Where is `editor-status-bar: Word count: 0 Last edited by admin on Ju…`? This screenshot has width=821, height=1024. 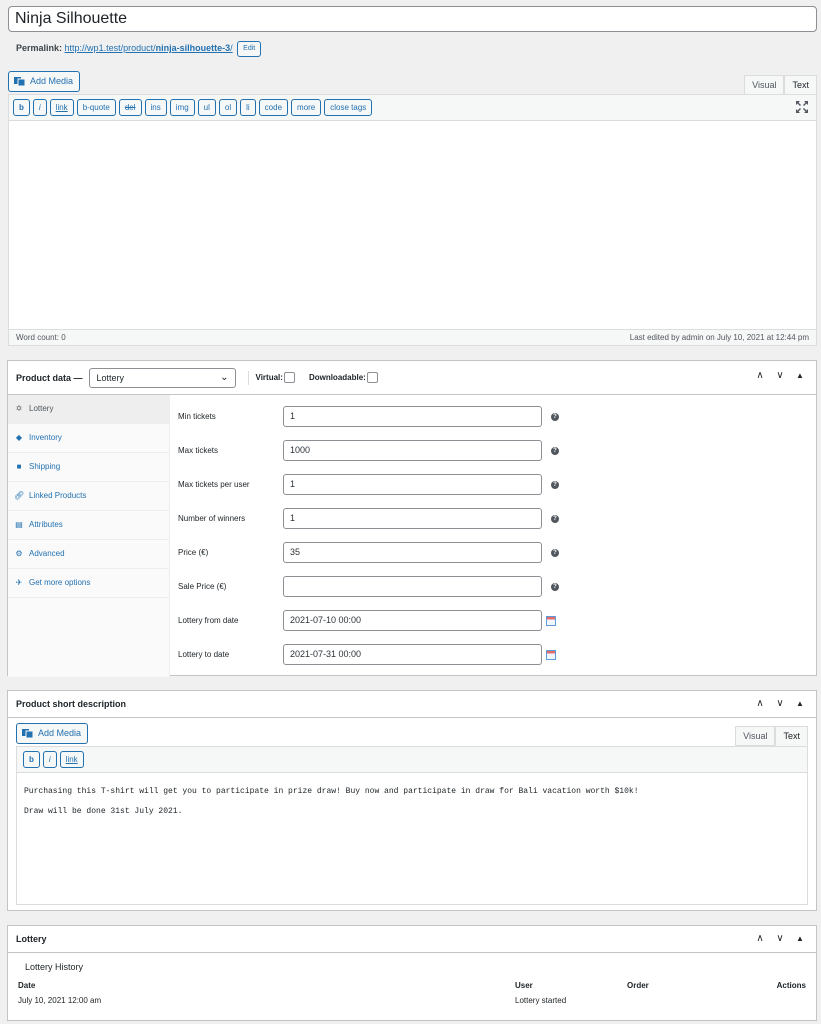 editor-status-bar: Word count: 0 Last edited by admin on Ju… is located at coordinates (412, 337).